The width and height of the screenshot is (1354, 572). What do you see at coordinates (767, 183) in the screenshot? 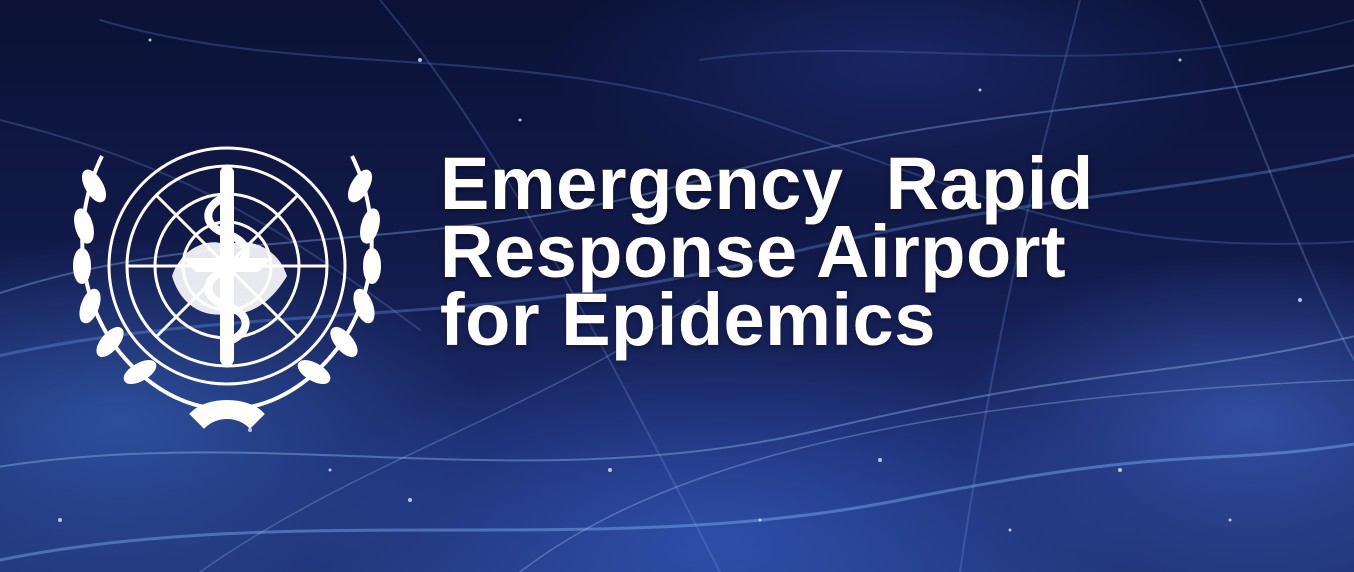
I see `title-line-1: Emergency Rapid` at bounding box center [767, 183].